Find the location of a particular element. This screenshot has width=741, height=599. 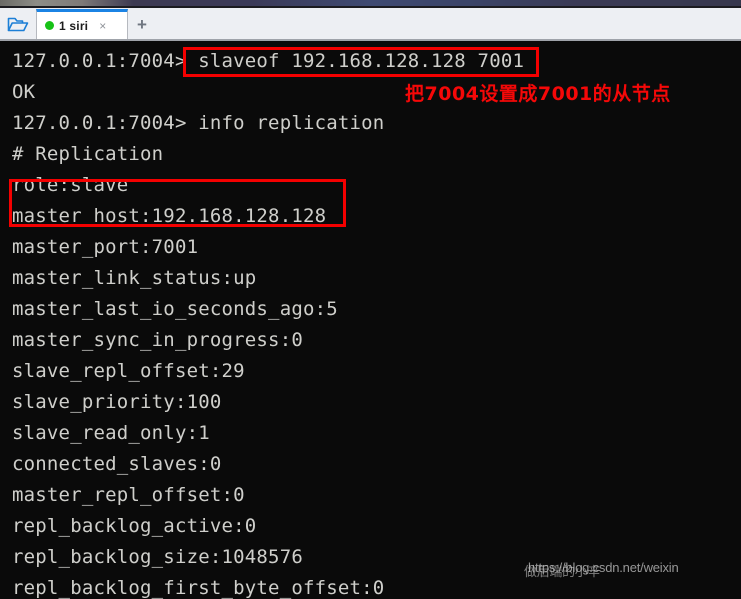

terminal-line: master_last_io_seconds_ago:5 is located at coordinates (175, 309).